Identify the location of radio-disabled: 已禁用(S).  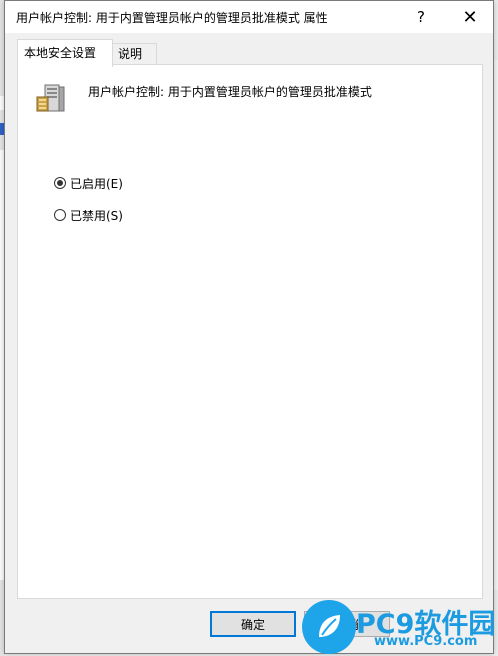
(88, 215).